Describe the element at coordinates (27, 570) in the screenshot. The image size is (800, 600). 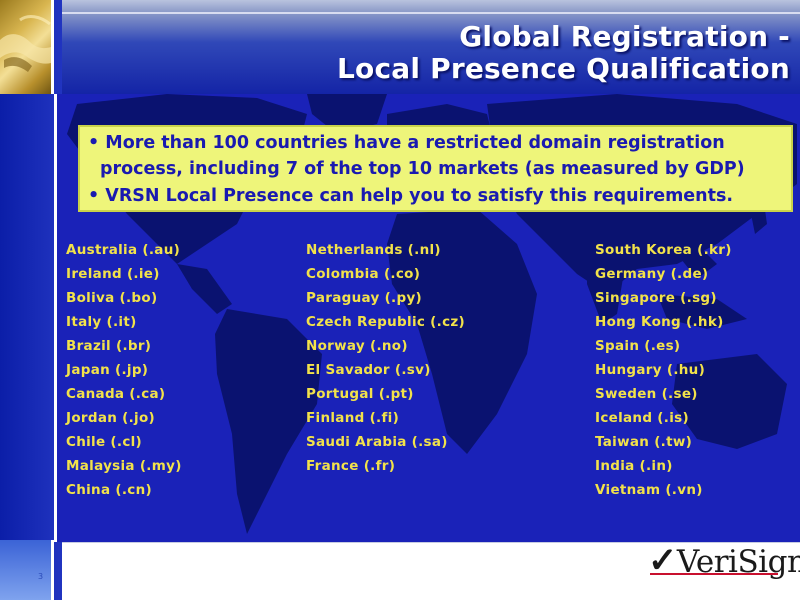
I see `left-lower-decoration` at that location.